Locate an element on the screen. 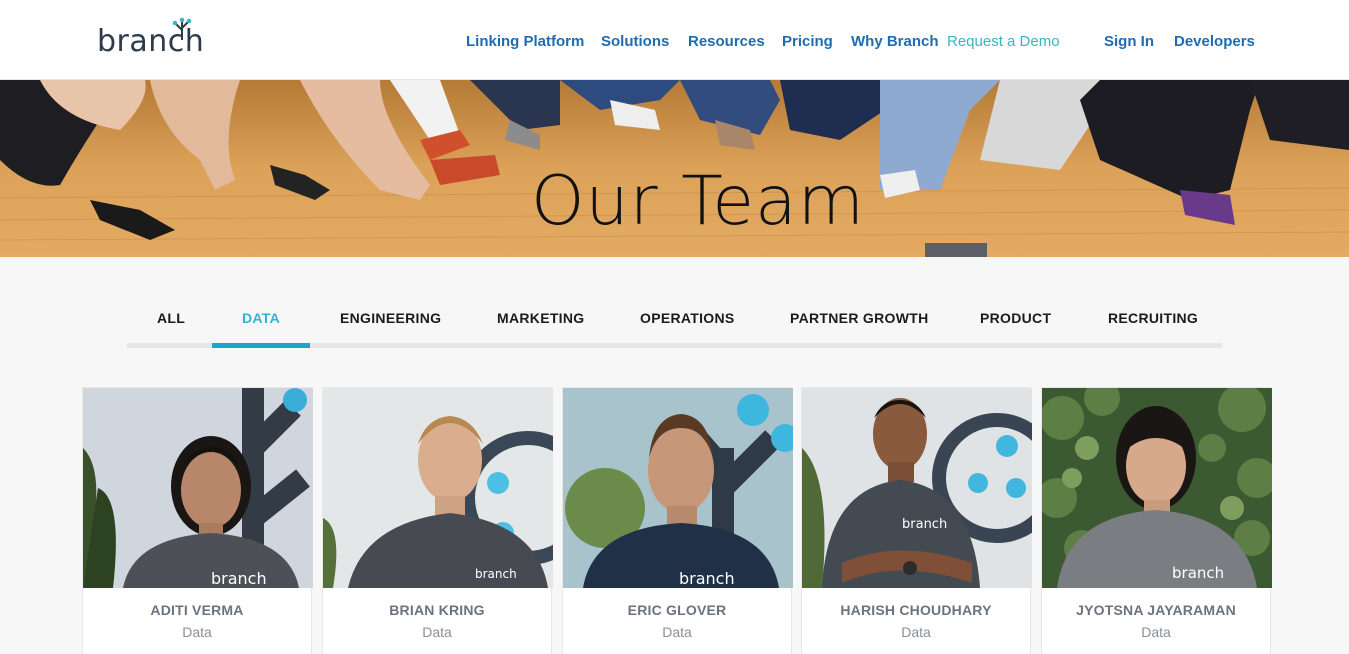  tab-partner-growth: PARTNER GROWTH is located at coordinates (859, 318).